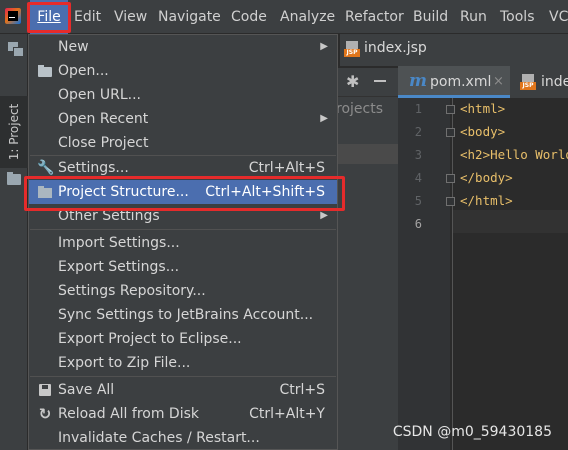 Image resolution: width=568 pixels, height=450 pixels. I want to click on code-line: </html>, so click(486, 200).